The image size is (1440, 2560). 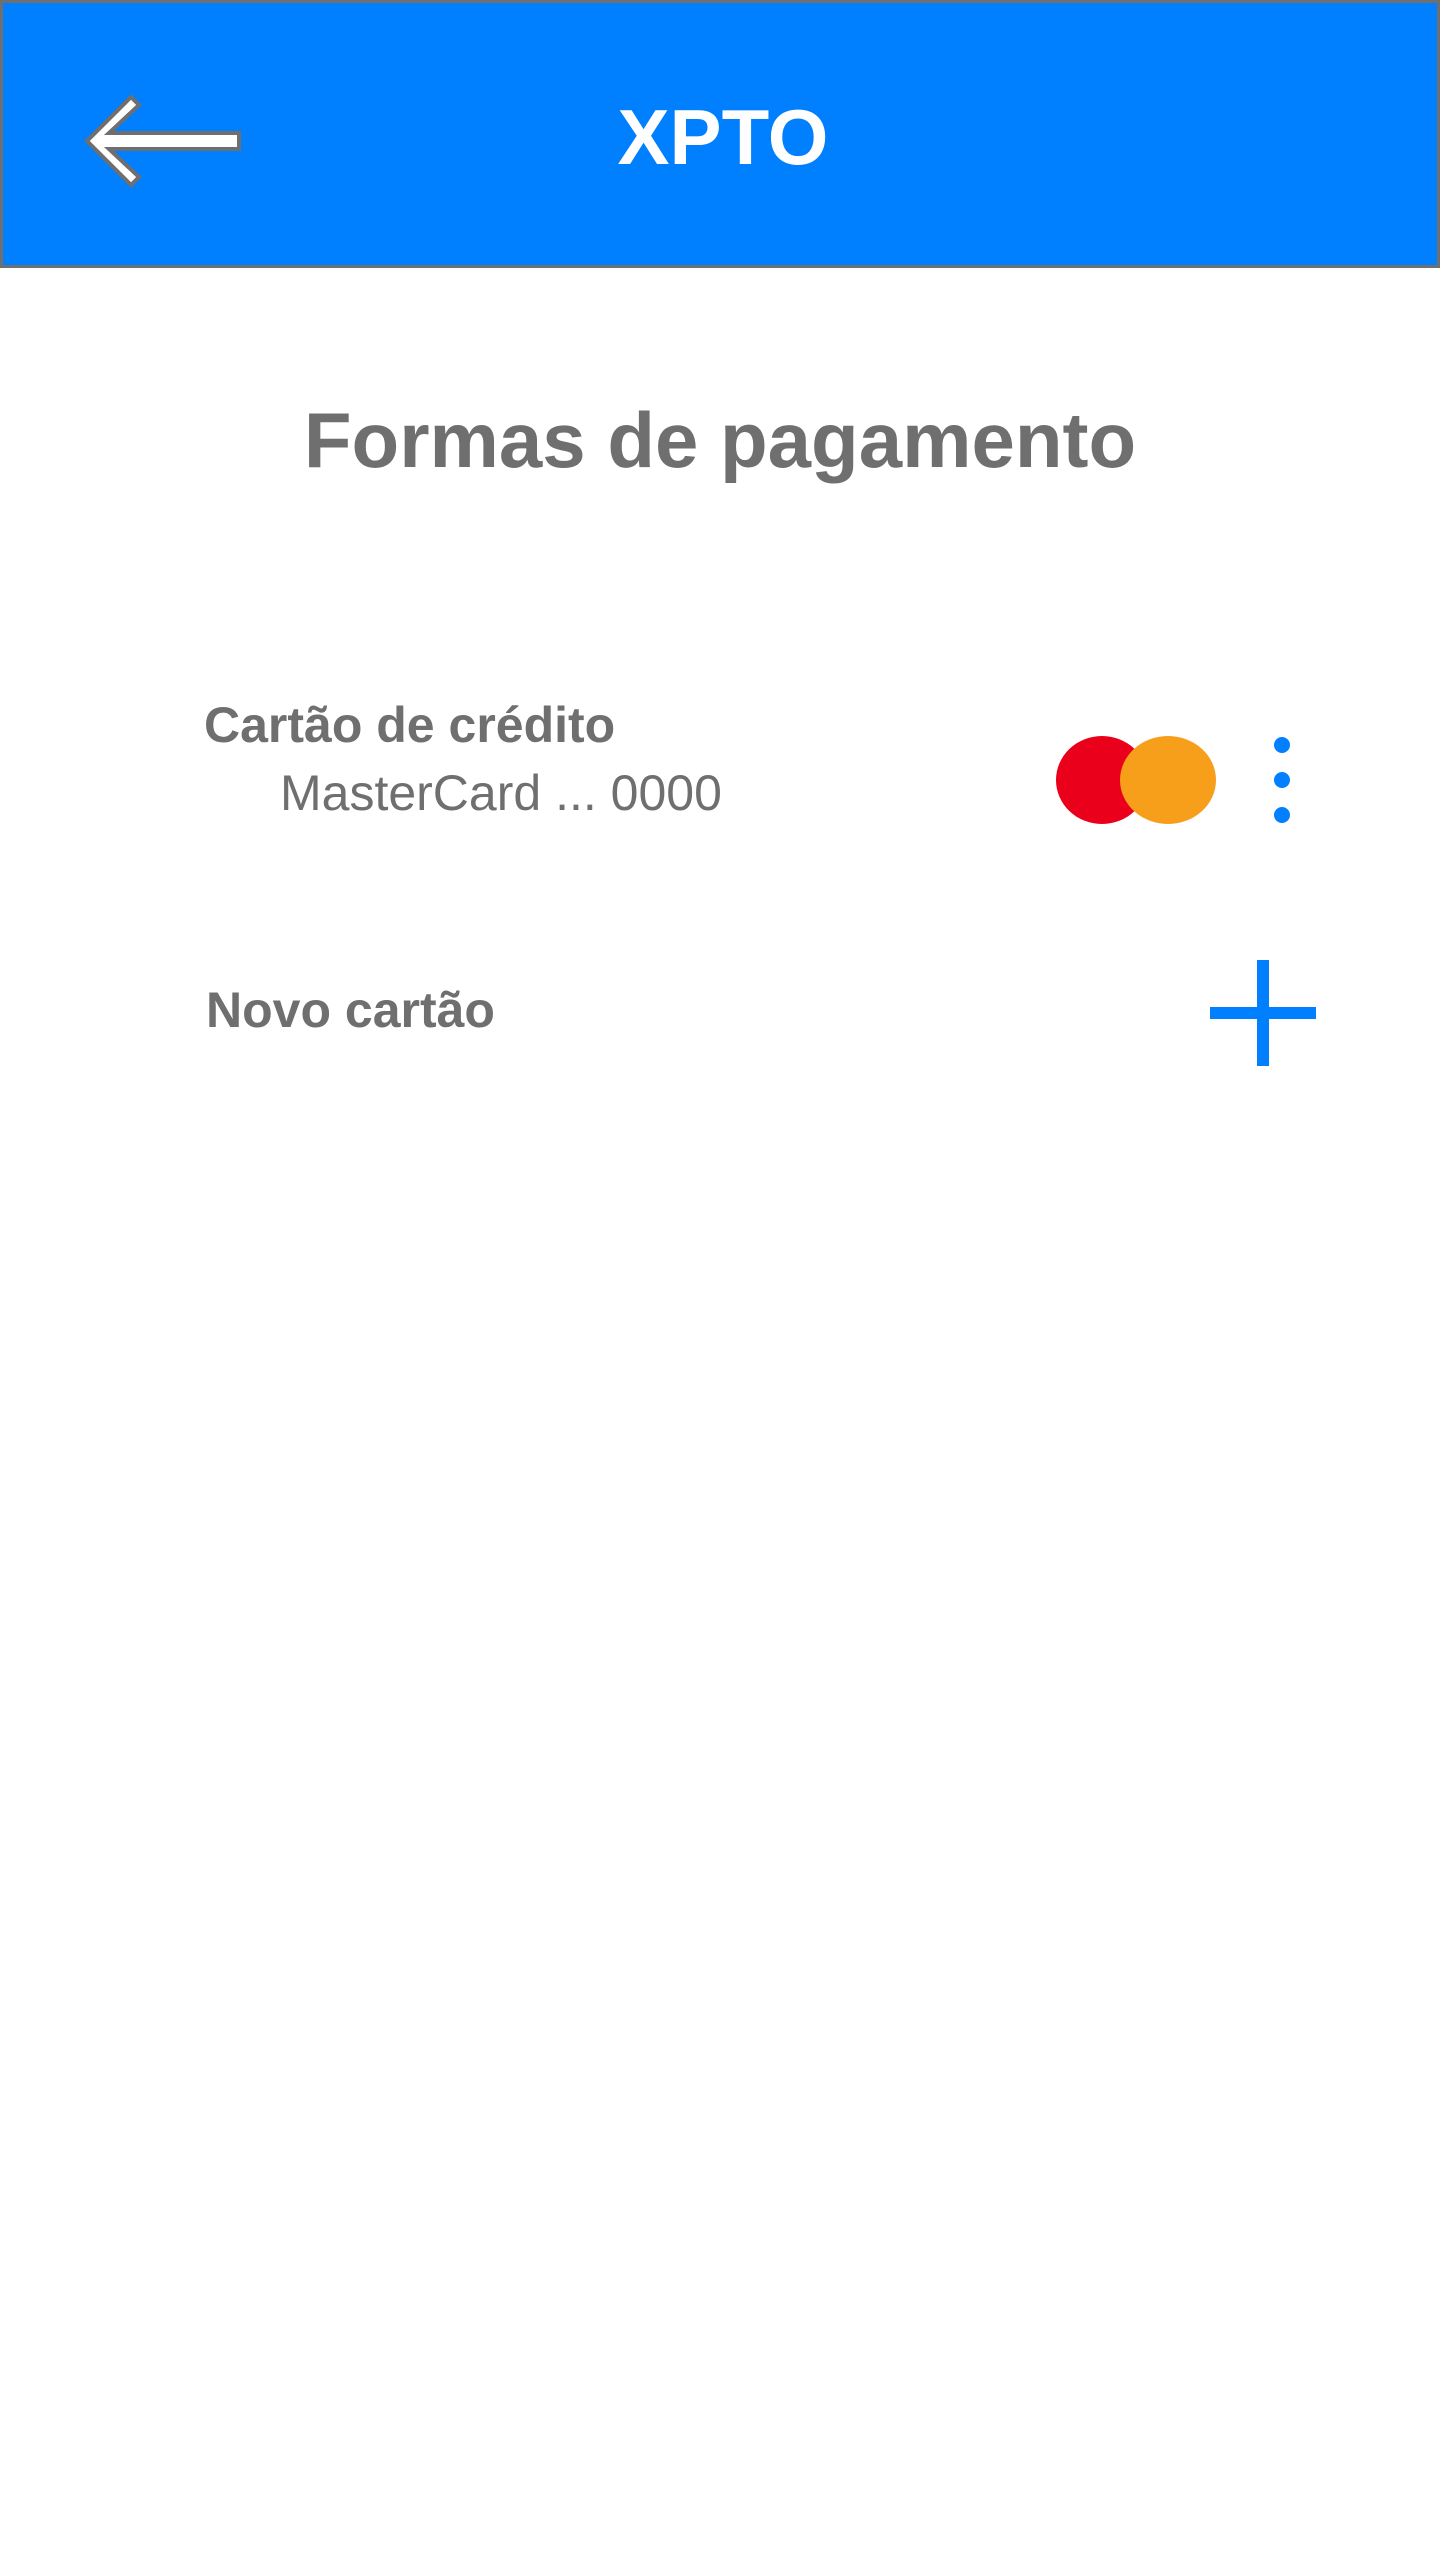 I want to click on mastercard-icon, so click(x=1136, y=780).